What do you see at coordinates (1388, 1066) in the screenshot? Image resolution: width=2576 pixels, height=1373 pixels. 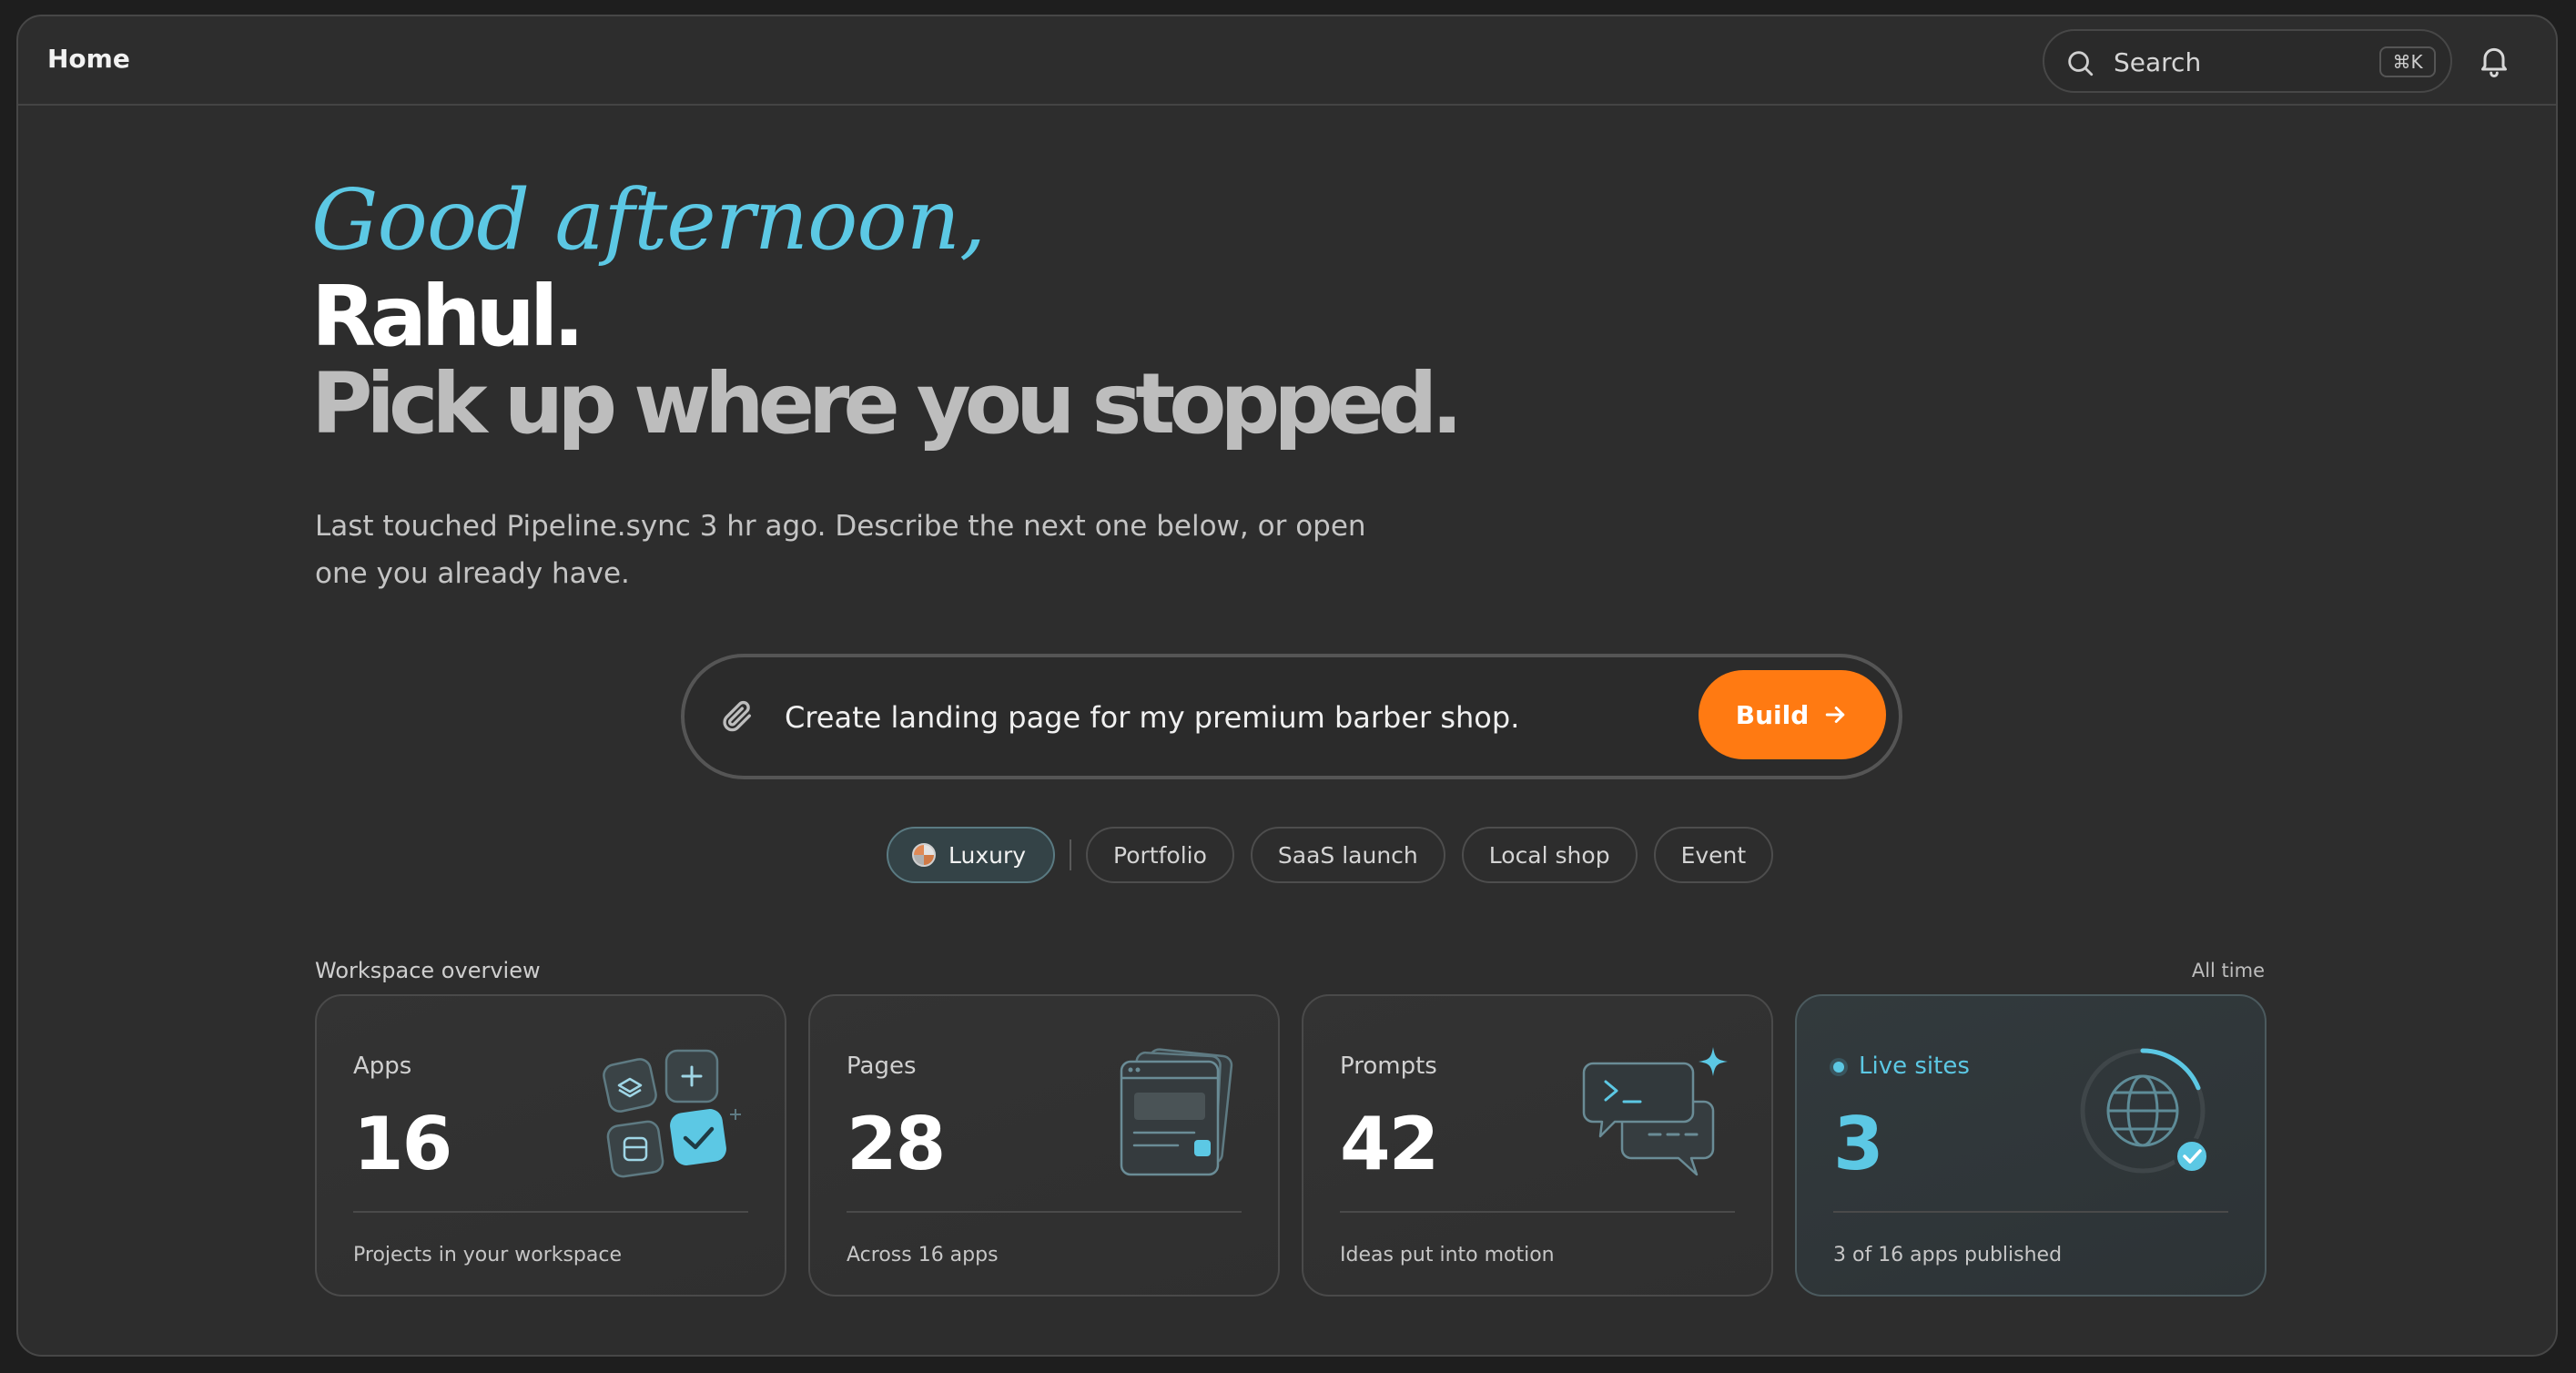 I see `stat-label: Prompts` at bounding box center [1388, 1066].